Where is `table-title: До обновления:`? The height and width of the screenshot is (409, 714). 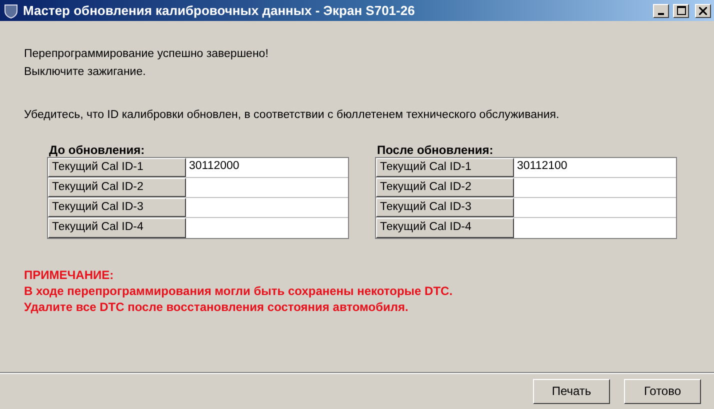 table-title: До обновления: is located at coordinates (97, 150).